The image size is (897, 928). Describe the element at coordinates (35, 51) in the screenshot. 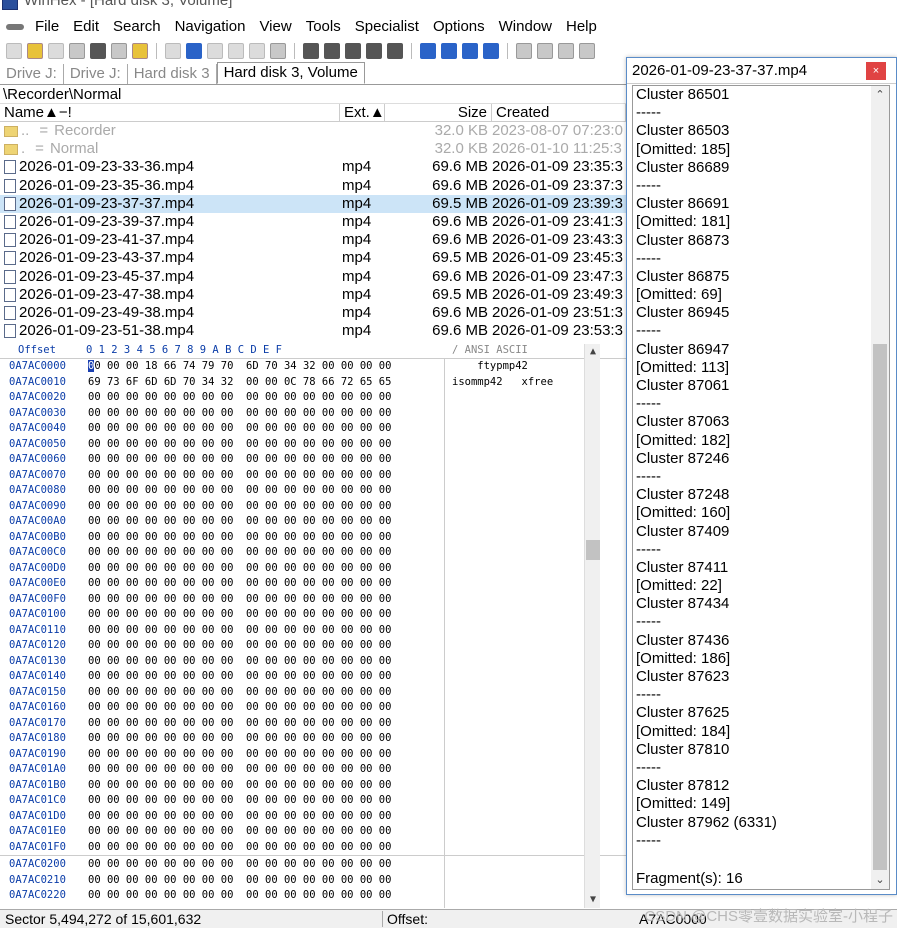

I see `open-file-icon` at that location.